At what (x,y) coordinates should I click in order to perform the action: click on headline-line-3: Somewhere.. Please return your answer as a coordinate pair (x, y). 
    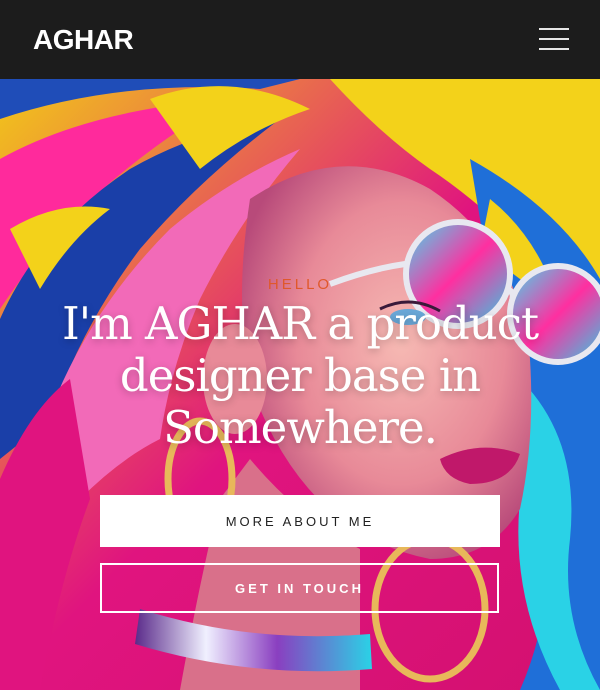
    Looking at the image, I should click on (300, 427).